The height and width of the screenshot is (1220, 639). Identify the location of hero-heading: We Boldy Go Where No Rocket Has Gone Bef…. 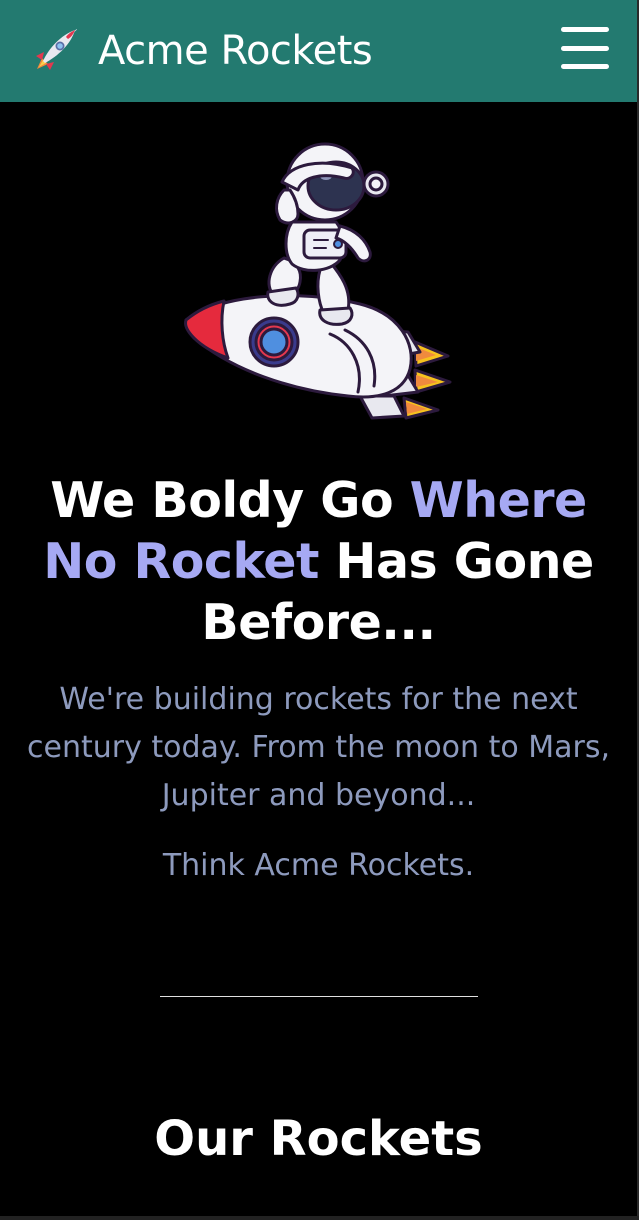
(318, 561).